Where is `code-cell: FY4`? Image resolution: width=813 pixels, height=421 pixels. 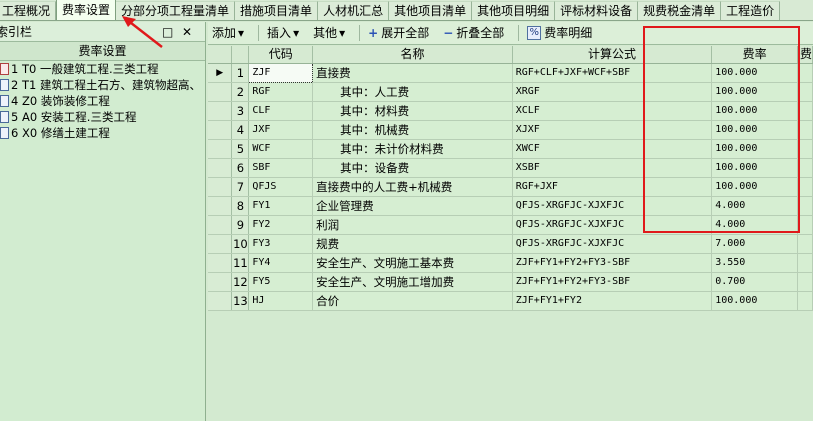 code-cell: FY4 is located at coordinates (281, 263).